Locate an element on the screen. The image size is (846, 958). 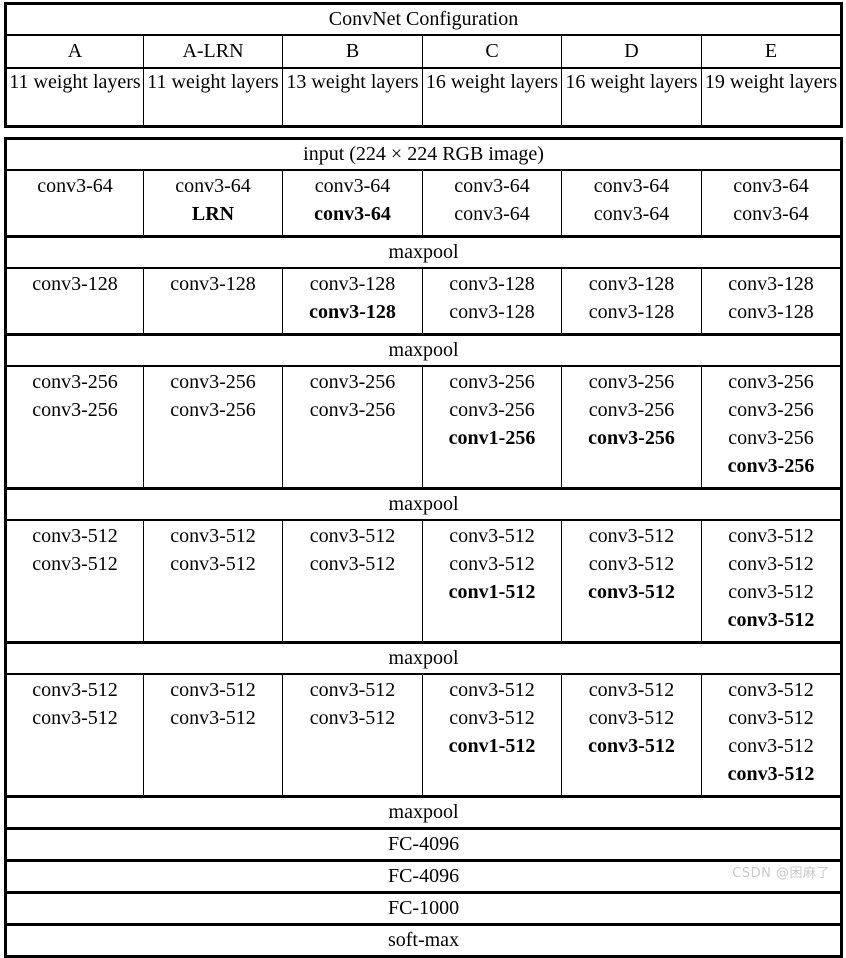
maxpool-row-3: maxpool is located at coordinates (423, 504).